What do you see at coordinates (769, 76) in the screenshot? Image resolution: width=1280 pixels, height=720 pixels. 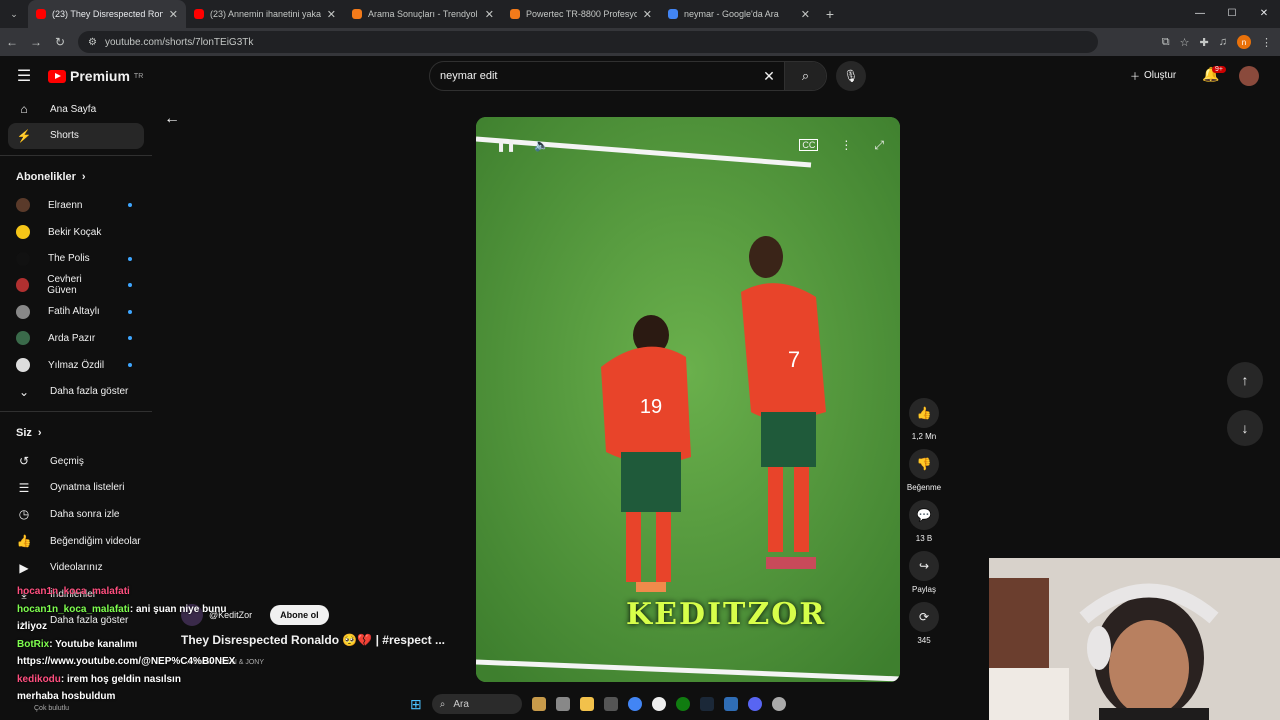 I see `clear-search-icon: ✕` at bounding box center [769, 76].